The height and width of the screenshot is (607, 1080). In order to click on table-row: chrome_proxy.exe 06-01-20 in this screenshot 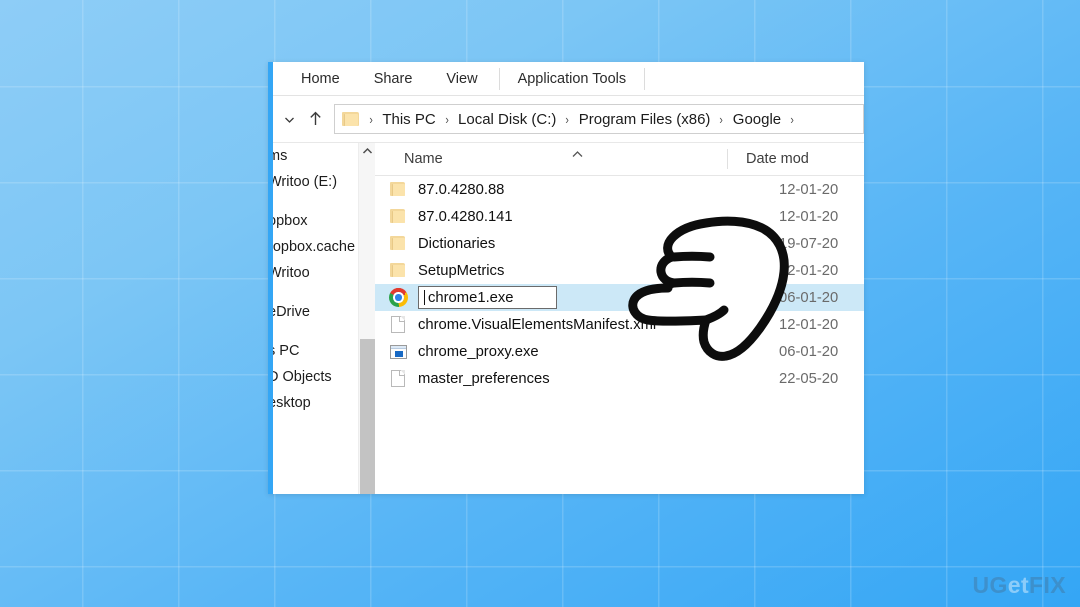, I will do `click(619, 351)`.